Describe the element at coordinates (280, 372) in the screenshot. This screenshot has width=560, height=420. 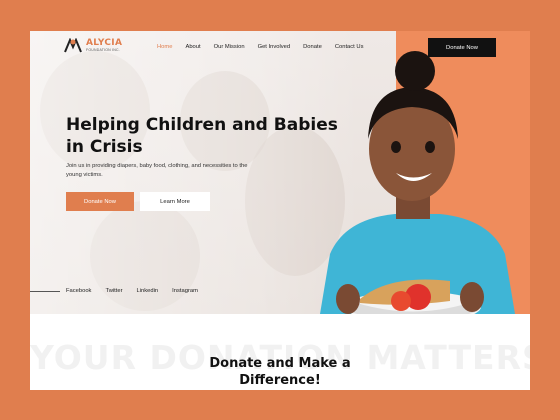
I see `section-title: Donate and Make a Difference!` at that location.